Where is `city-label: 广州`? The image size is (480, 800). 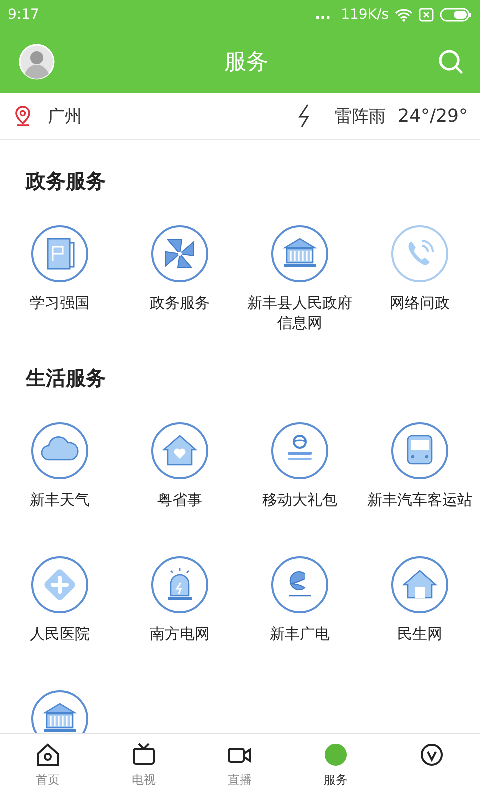
city-label: 广州 is located at coordinates (65, 116).